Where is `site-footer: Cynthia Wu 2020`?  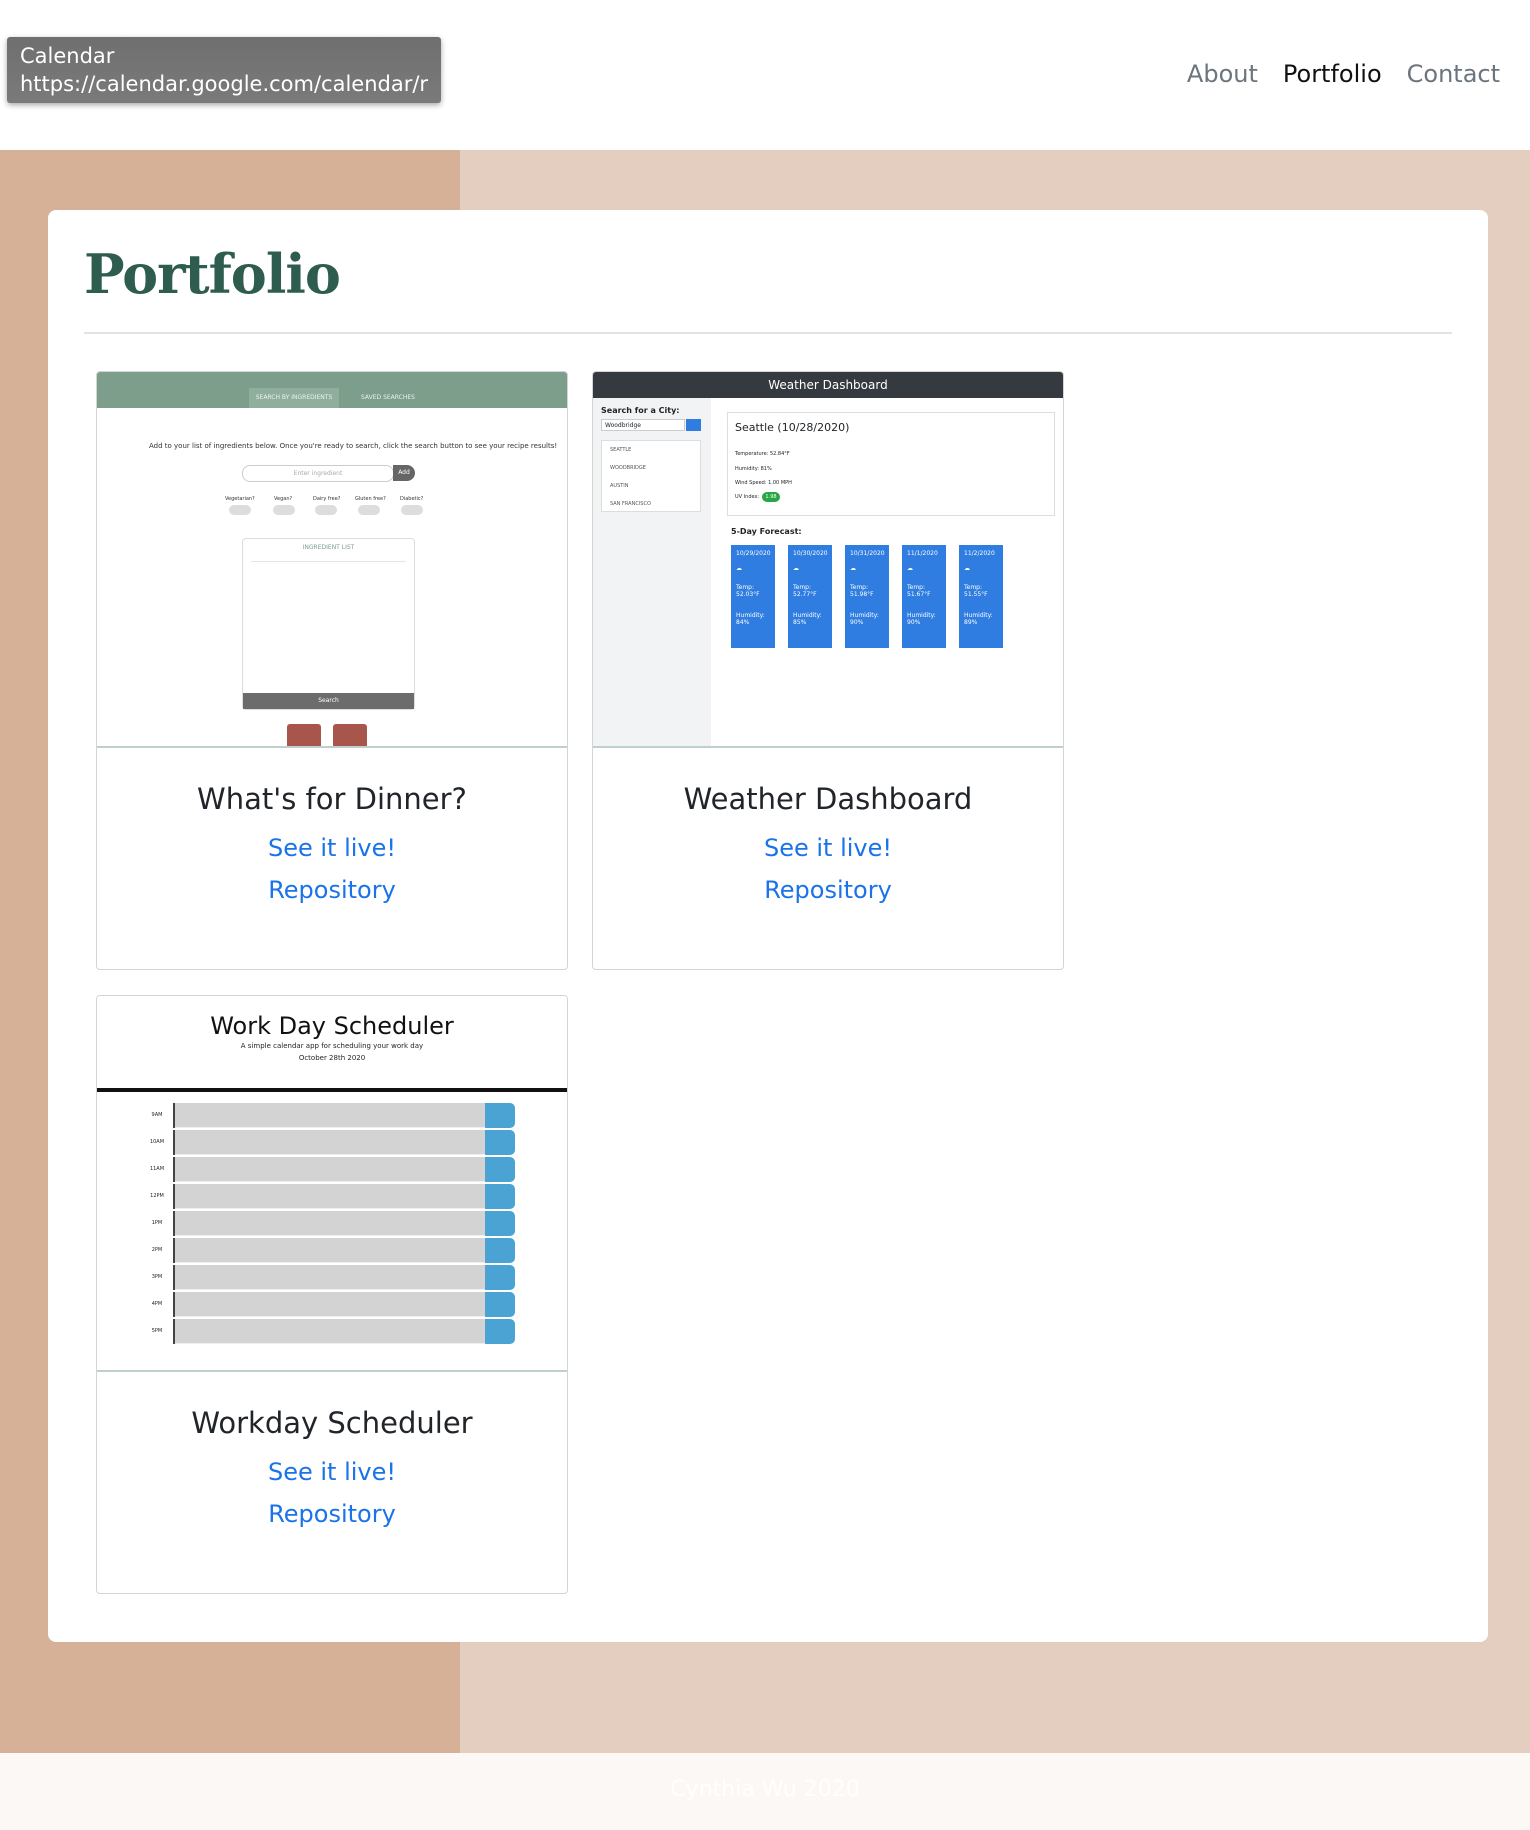 site-footer: Cynthia Wu 2020 is located at coordinates (765, 1791).